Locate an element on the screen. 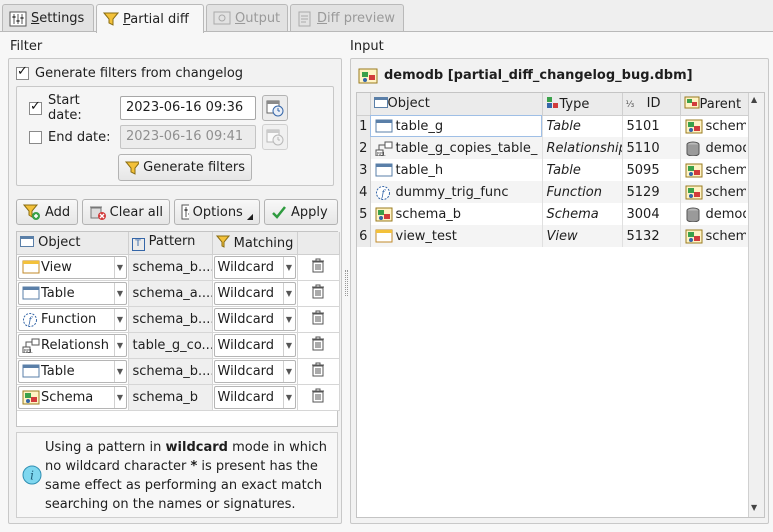 The height and width of the screenshot is (532, 773). svg-text: i is located at coordinates (32, 476).